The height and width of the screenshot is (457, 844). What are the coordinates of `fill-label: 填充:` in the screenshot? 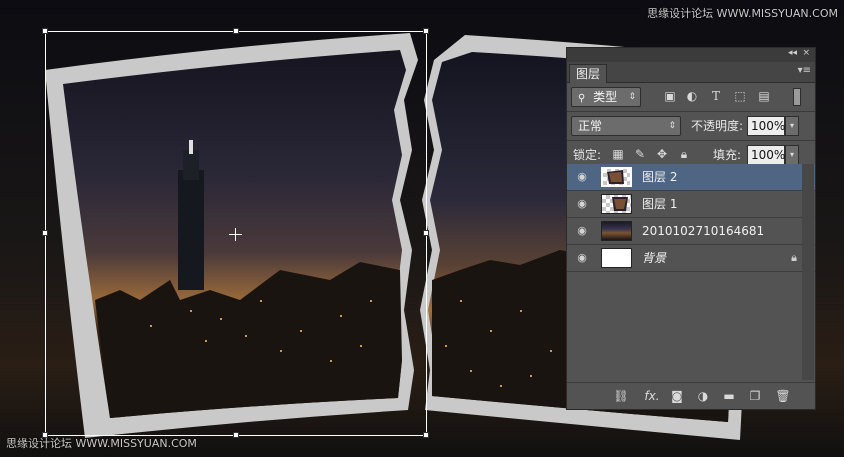 It's located at (727, 155).